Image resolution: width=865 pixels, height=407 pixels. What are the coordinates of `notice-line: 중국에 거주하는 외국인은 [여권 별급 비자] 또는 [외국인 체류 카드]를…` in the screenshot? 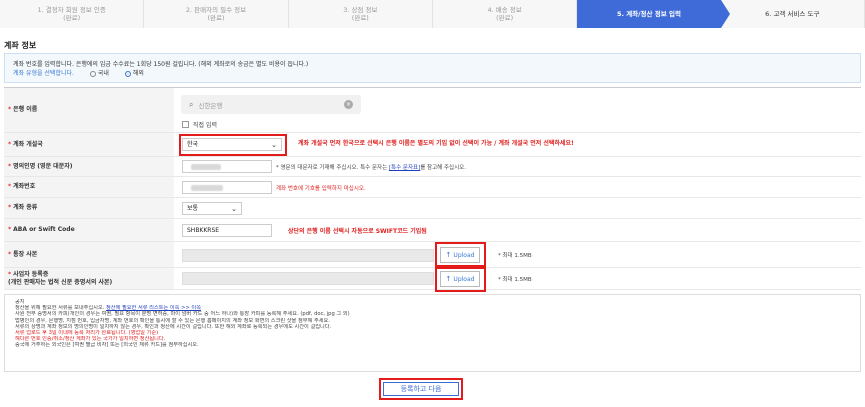 It's located at (107, 345).